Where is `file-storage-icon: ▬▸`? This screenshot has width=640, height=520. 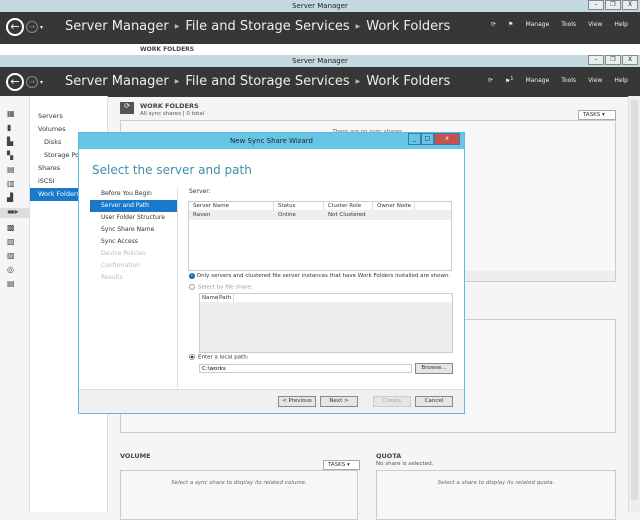
file-storage-icon: ▬▸ is located at coordinates (15, 213).